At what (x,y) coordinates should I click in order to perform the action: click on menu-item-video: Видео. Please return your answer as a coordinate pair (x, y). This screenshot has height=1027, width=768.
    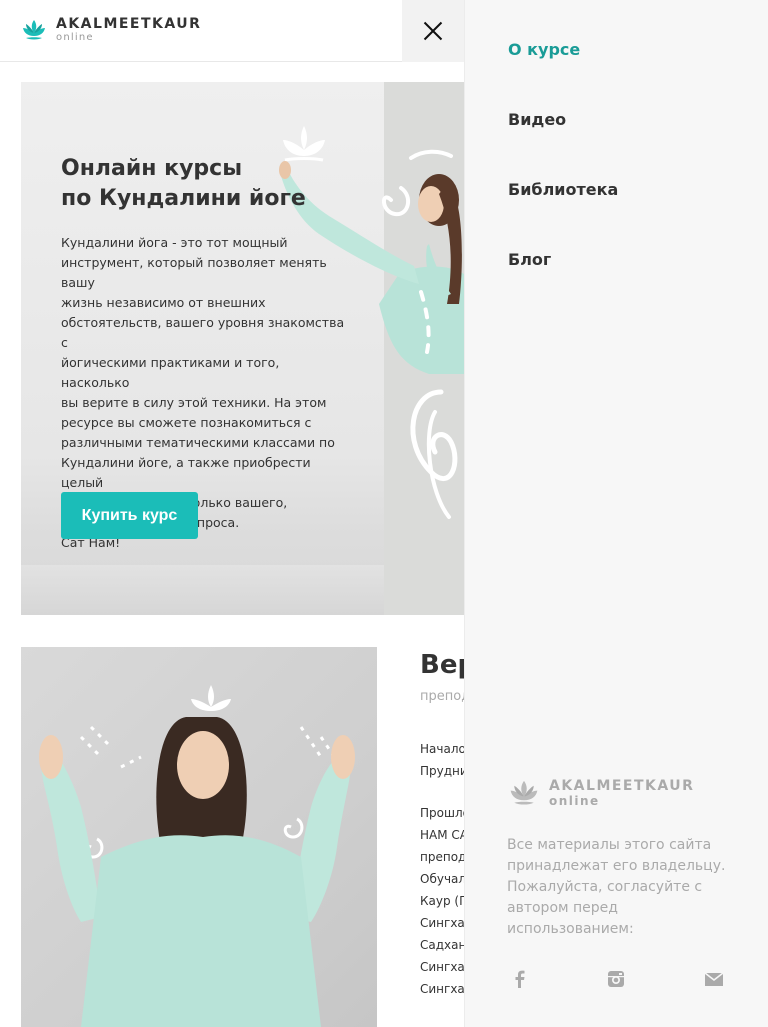
    Looking at the image, I should click on (537, 119).